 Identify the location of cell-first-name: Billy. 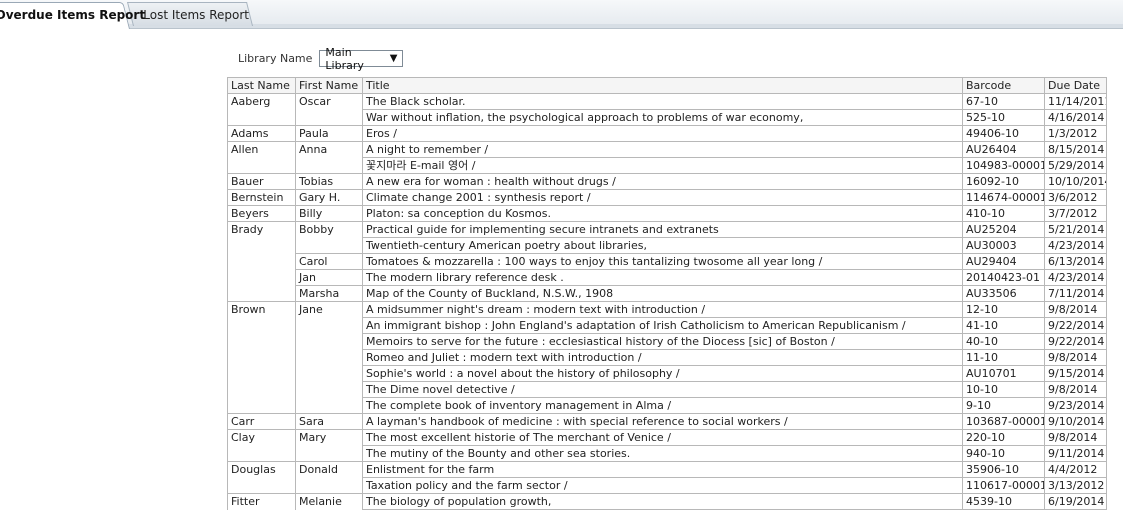
(329, 213).